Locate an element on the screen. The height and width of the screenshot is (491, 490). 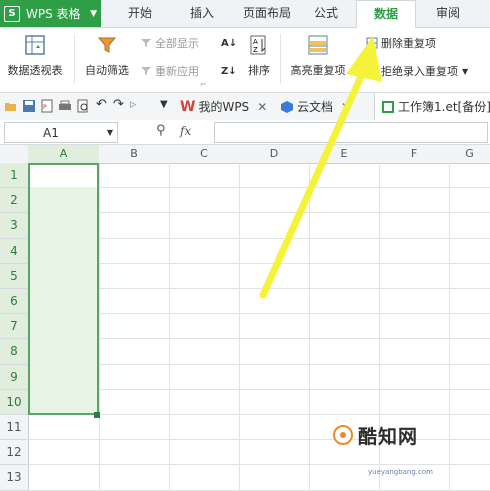
annotation-arrow is located at coordinates (320, 167).